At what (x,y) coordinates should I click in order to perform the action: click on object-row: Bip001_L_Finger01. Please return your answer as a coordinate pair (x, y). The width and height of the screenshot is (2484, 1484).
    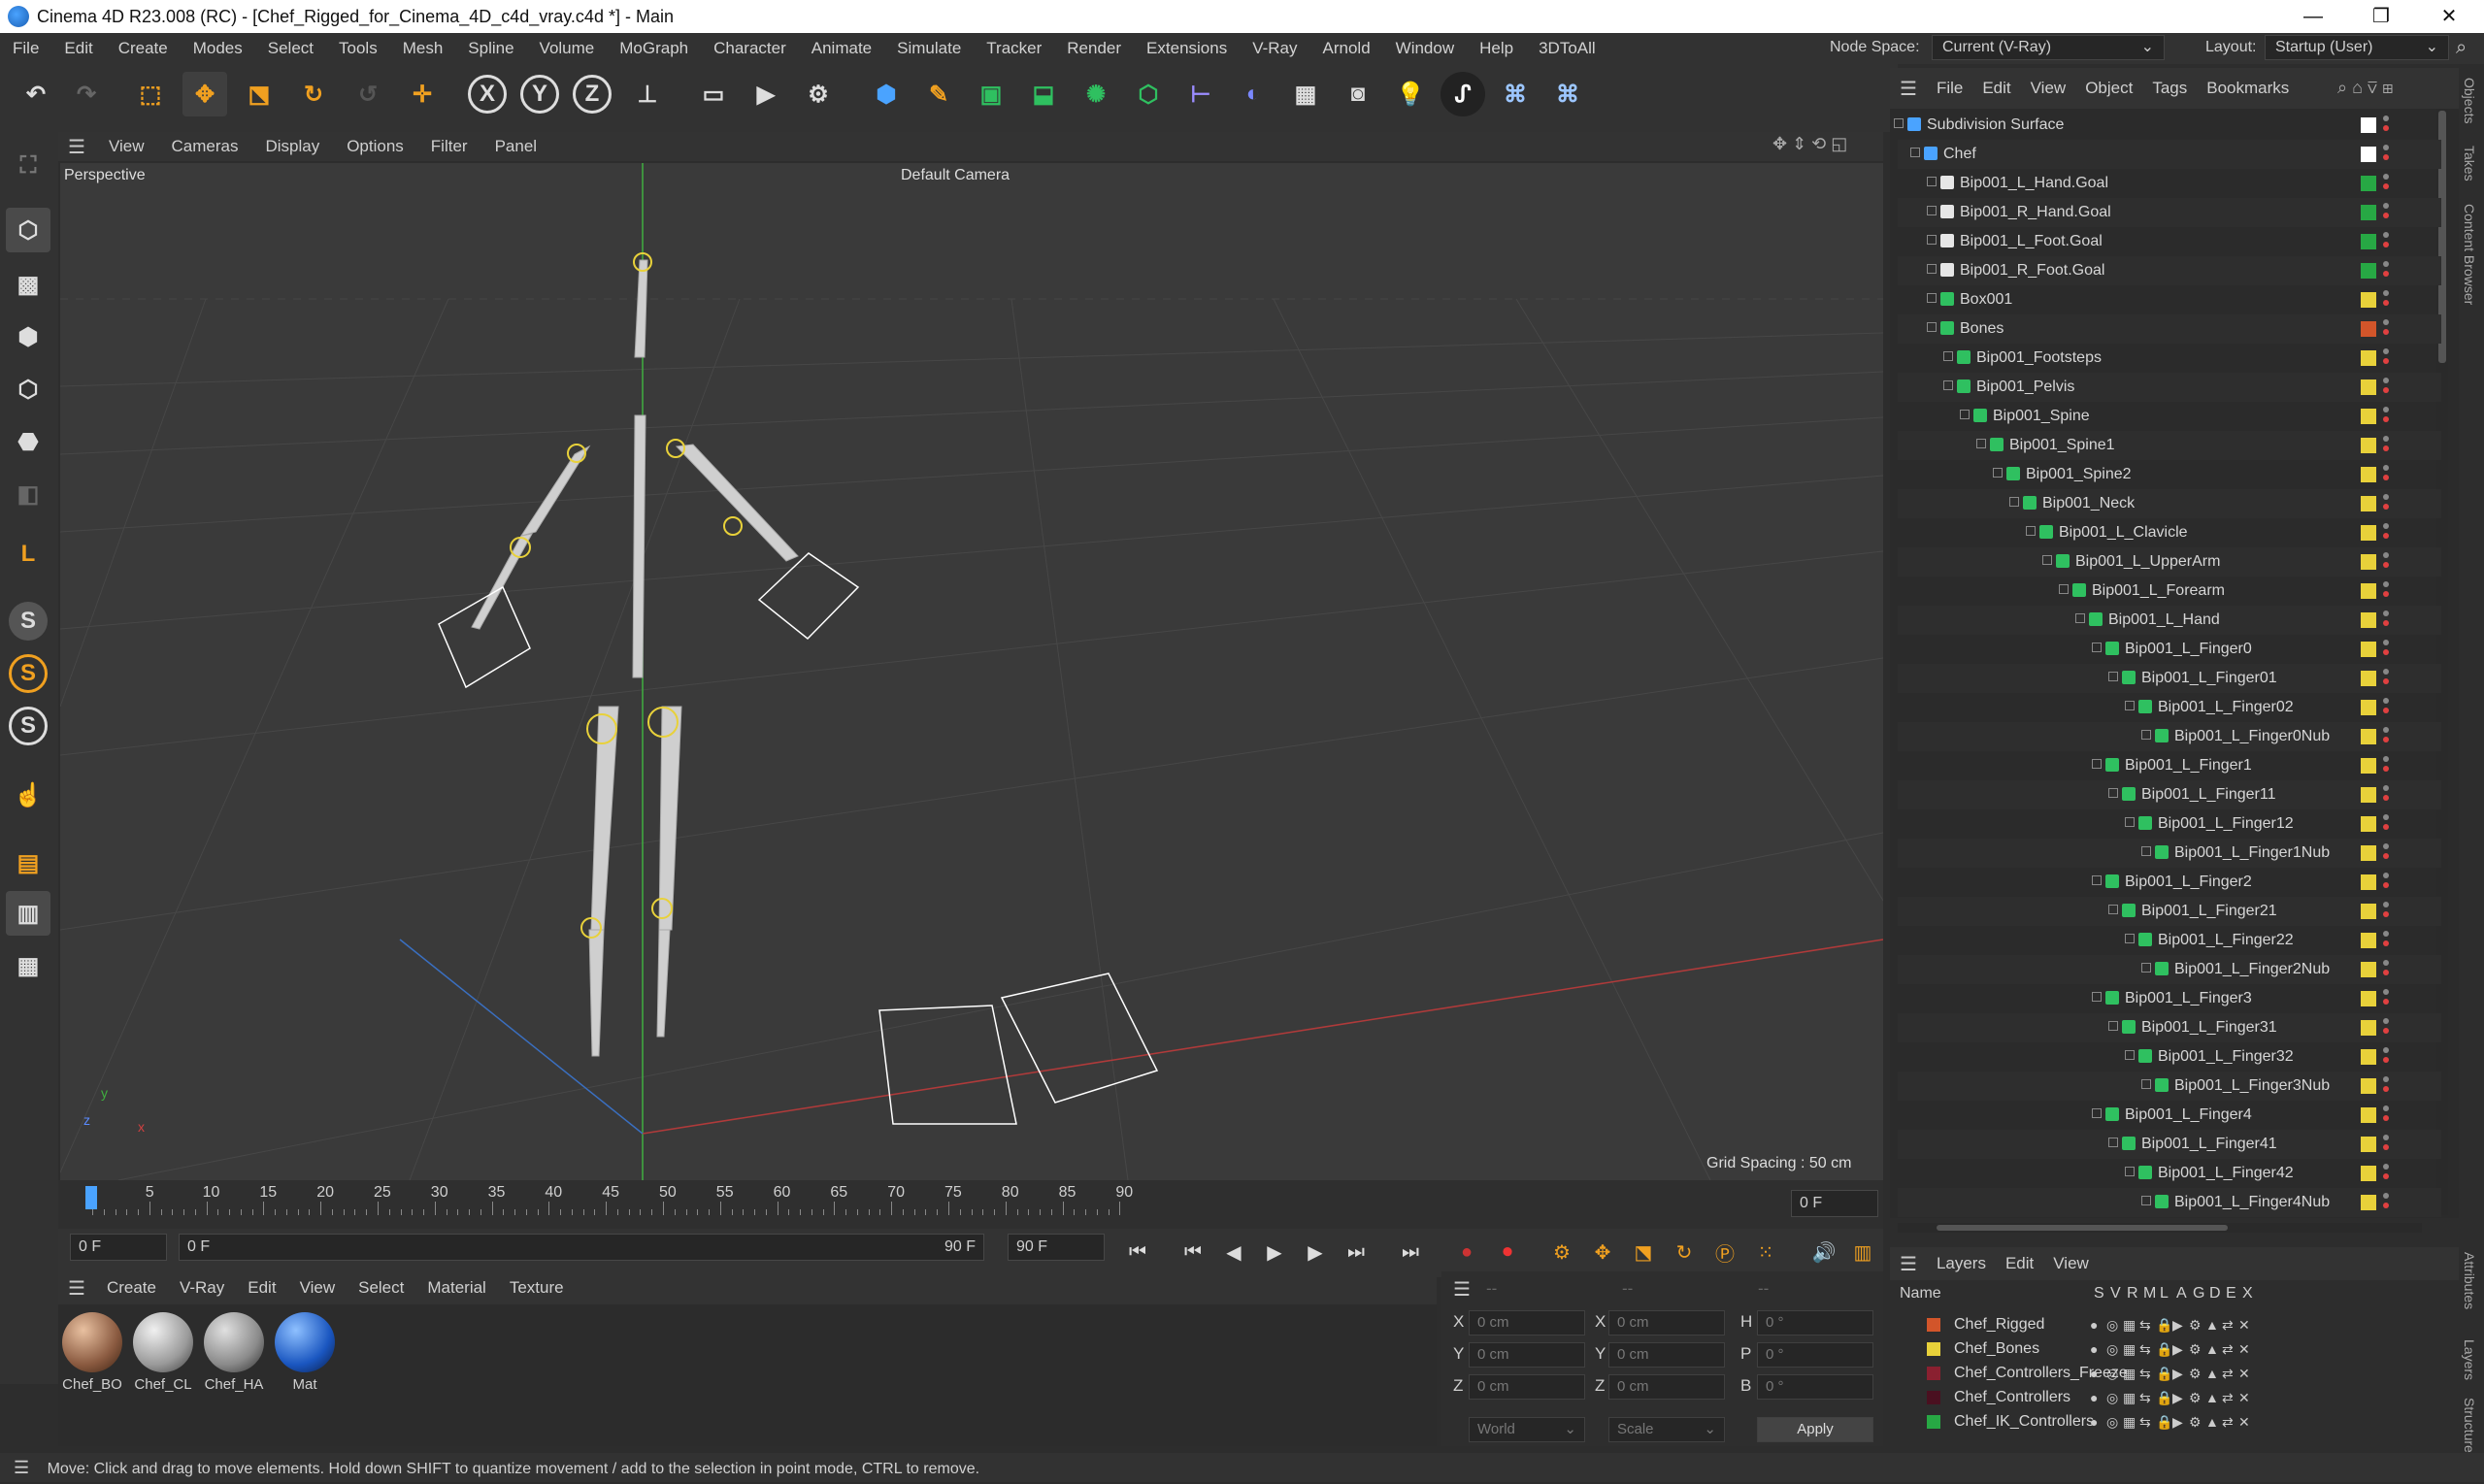
    Looking at the image, I should click on (2169, 678).